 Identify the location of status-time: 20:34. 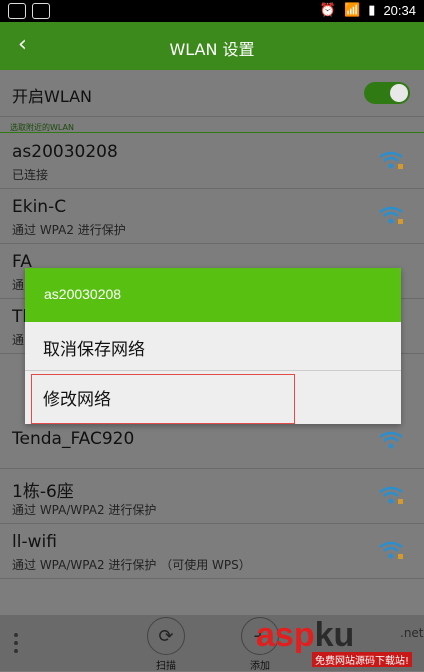
(399, 10).